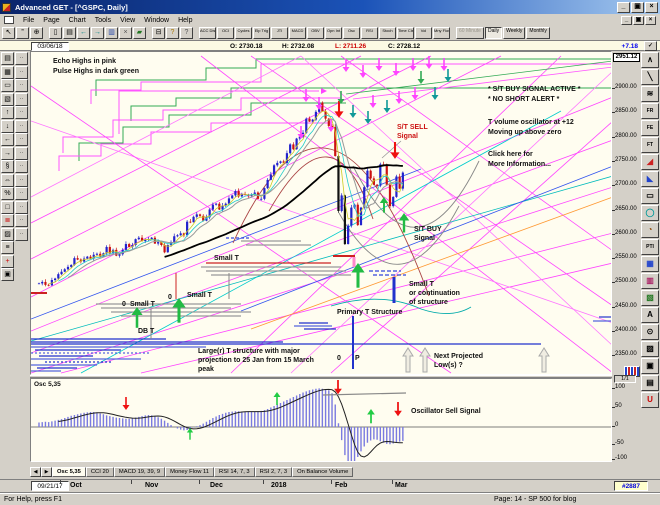 This screenshot has height=505, width=660. Describe the element at coordinates (69, 472) in the screenshot. I see `tab-osc-5-35: Osc 5,35` at that location.